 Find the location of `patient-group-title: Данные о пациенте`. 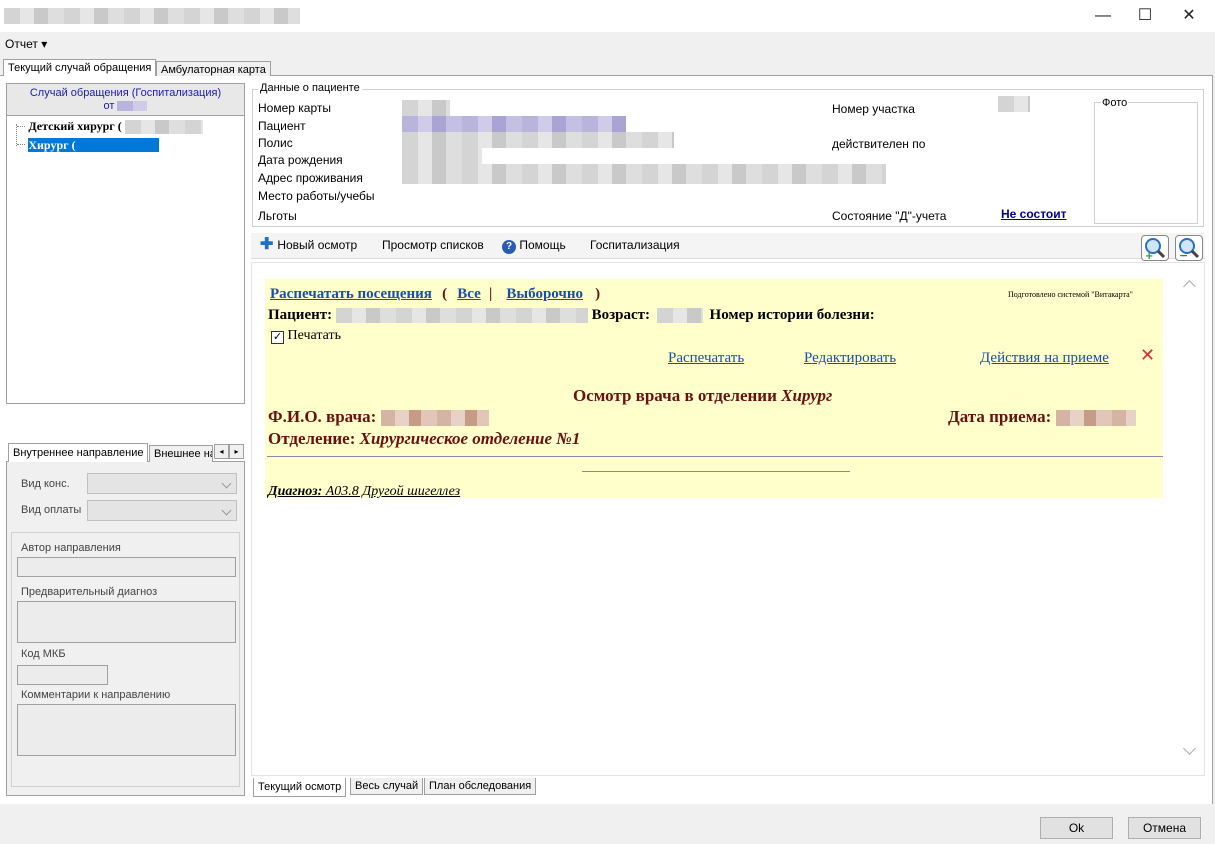

patient-group-title: Данные о пациенте is located at coordinates (310, 88).